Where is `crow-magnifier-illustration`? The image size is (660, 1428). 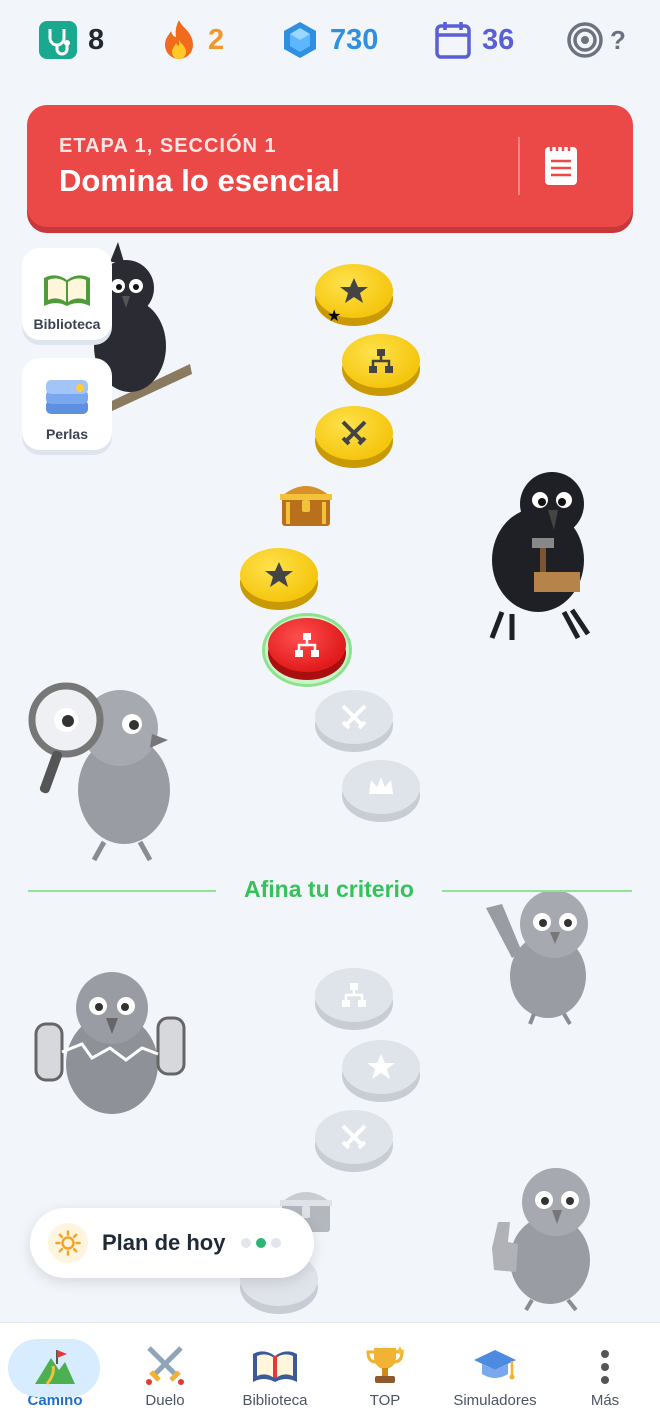 crow-magnifier-illustration is located at coordinates (99, 772).